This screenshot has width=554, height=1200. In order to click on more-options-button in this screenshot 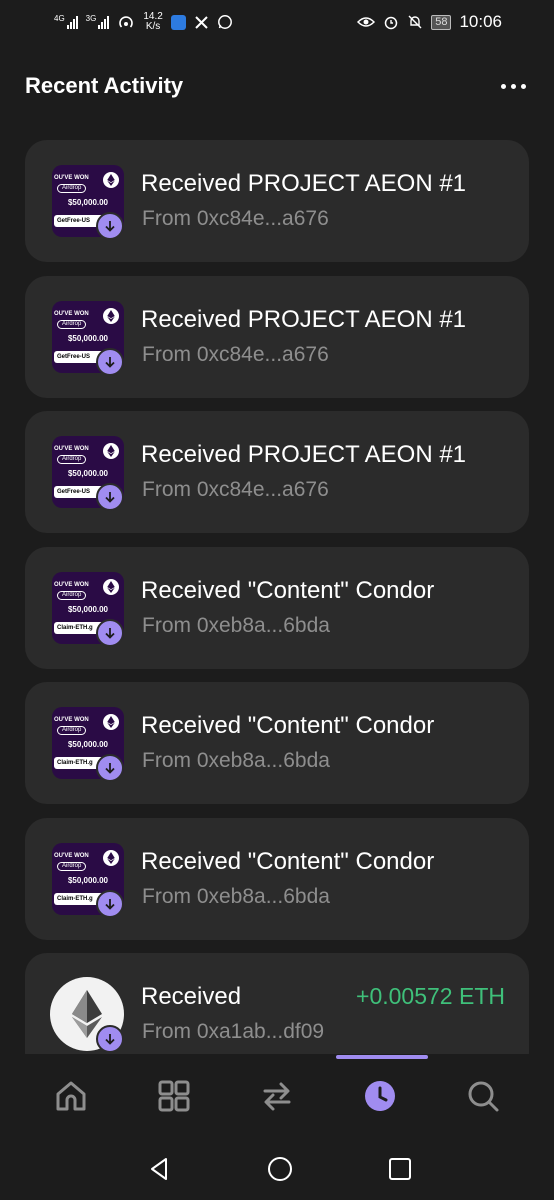, I will do `click(513, 86)`.